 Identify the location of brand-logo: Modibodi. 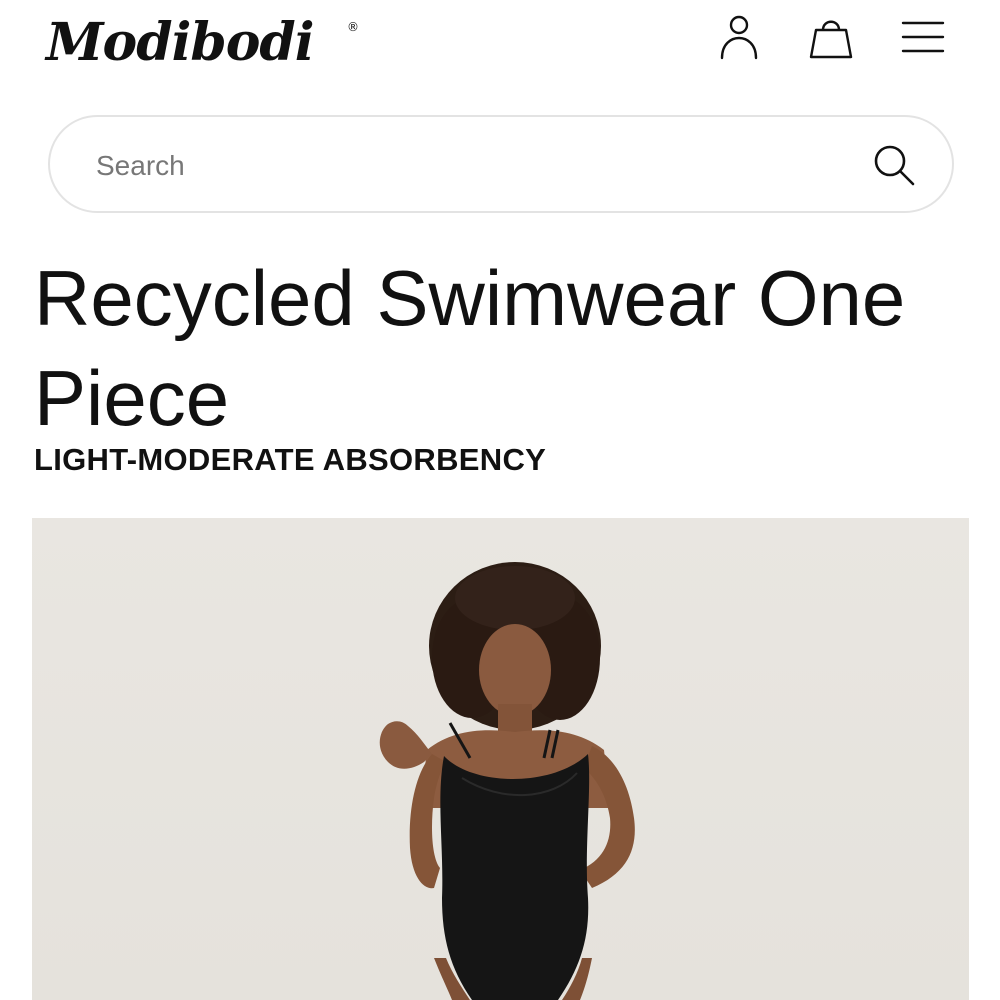
(180, 43).